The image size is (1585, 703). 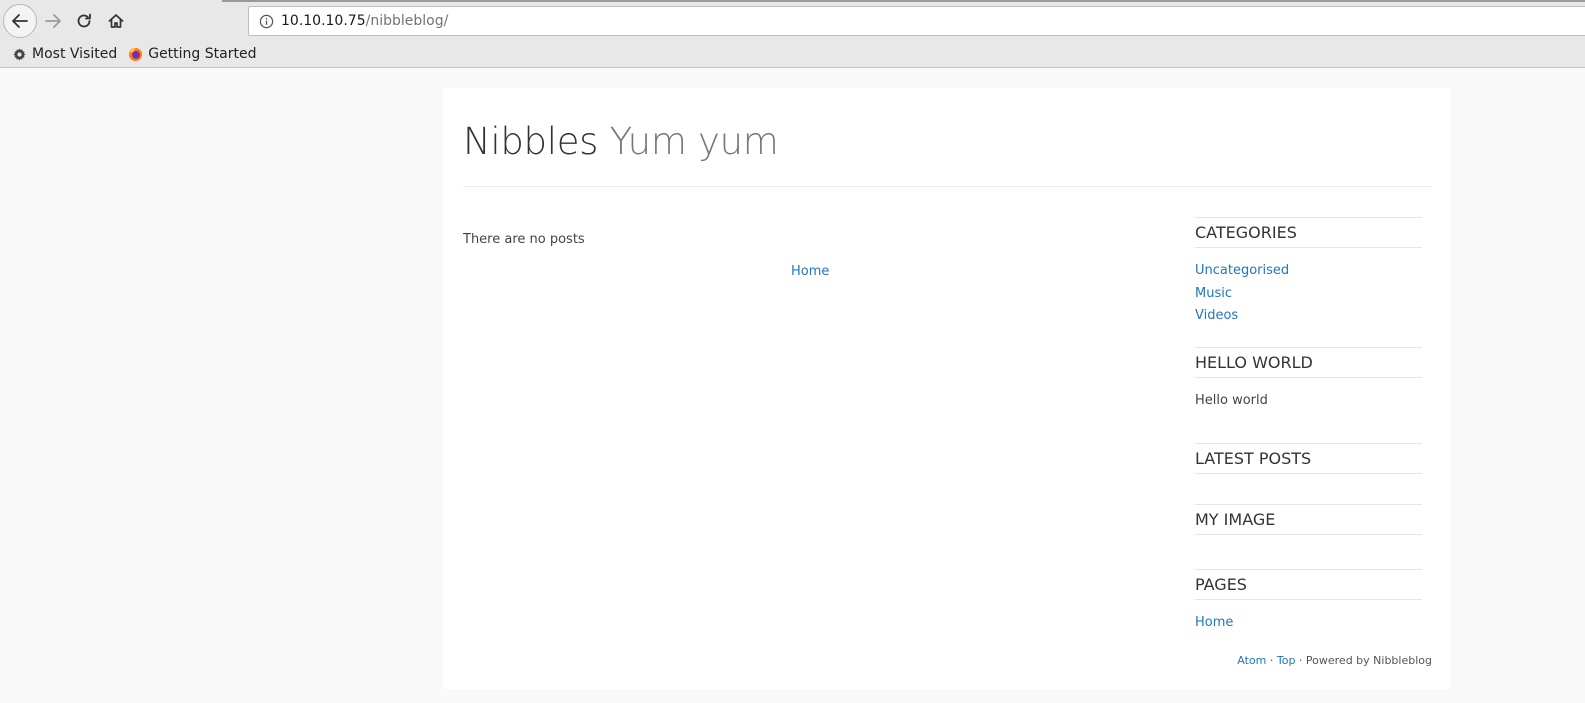 I want to click on firefox-icon, so click(x=135, y=54).